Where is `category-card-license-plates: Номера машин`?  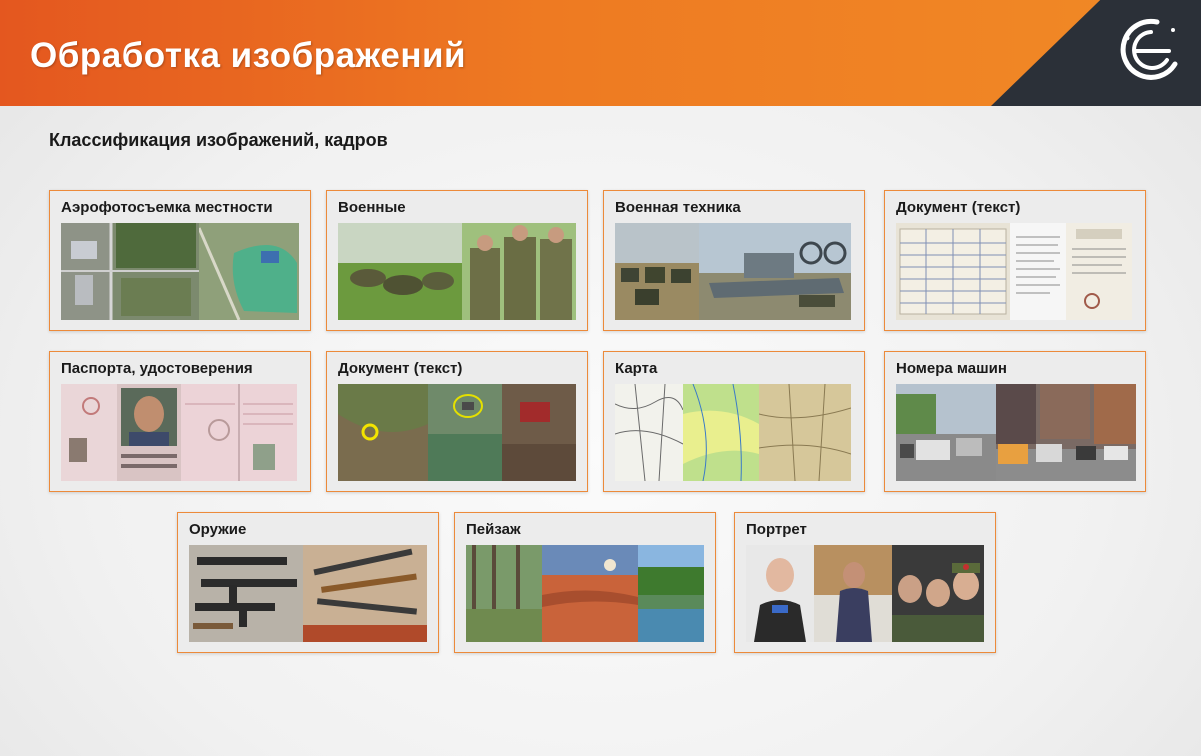 category-card-license-plates: Номера машин is located at coordinates (1015, 421).